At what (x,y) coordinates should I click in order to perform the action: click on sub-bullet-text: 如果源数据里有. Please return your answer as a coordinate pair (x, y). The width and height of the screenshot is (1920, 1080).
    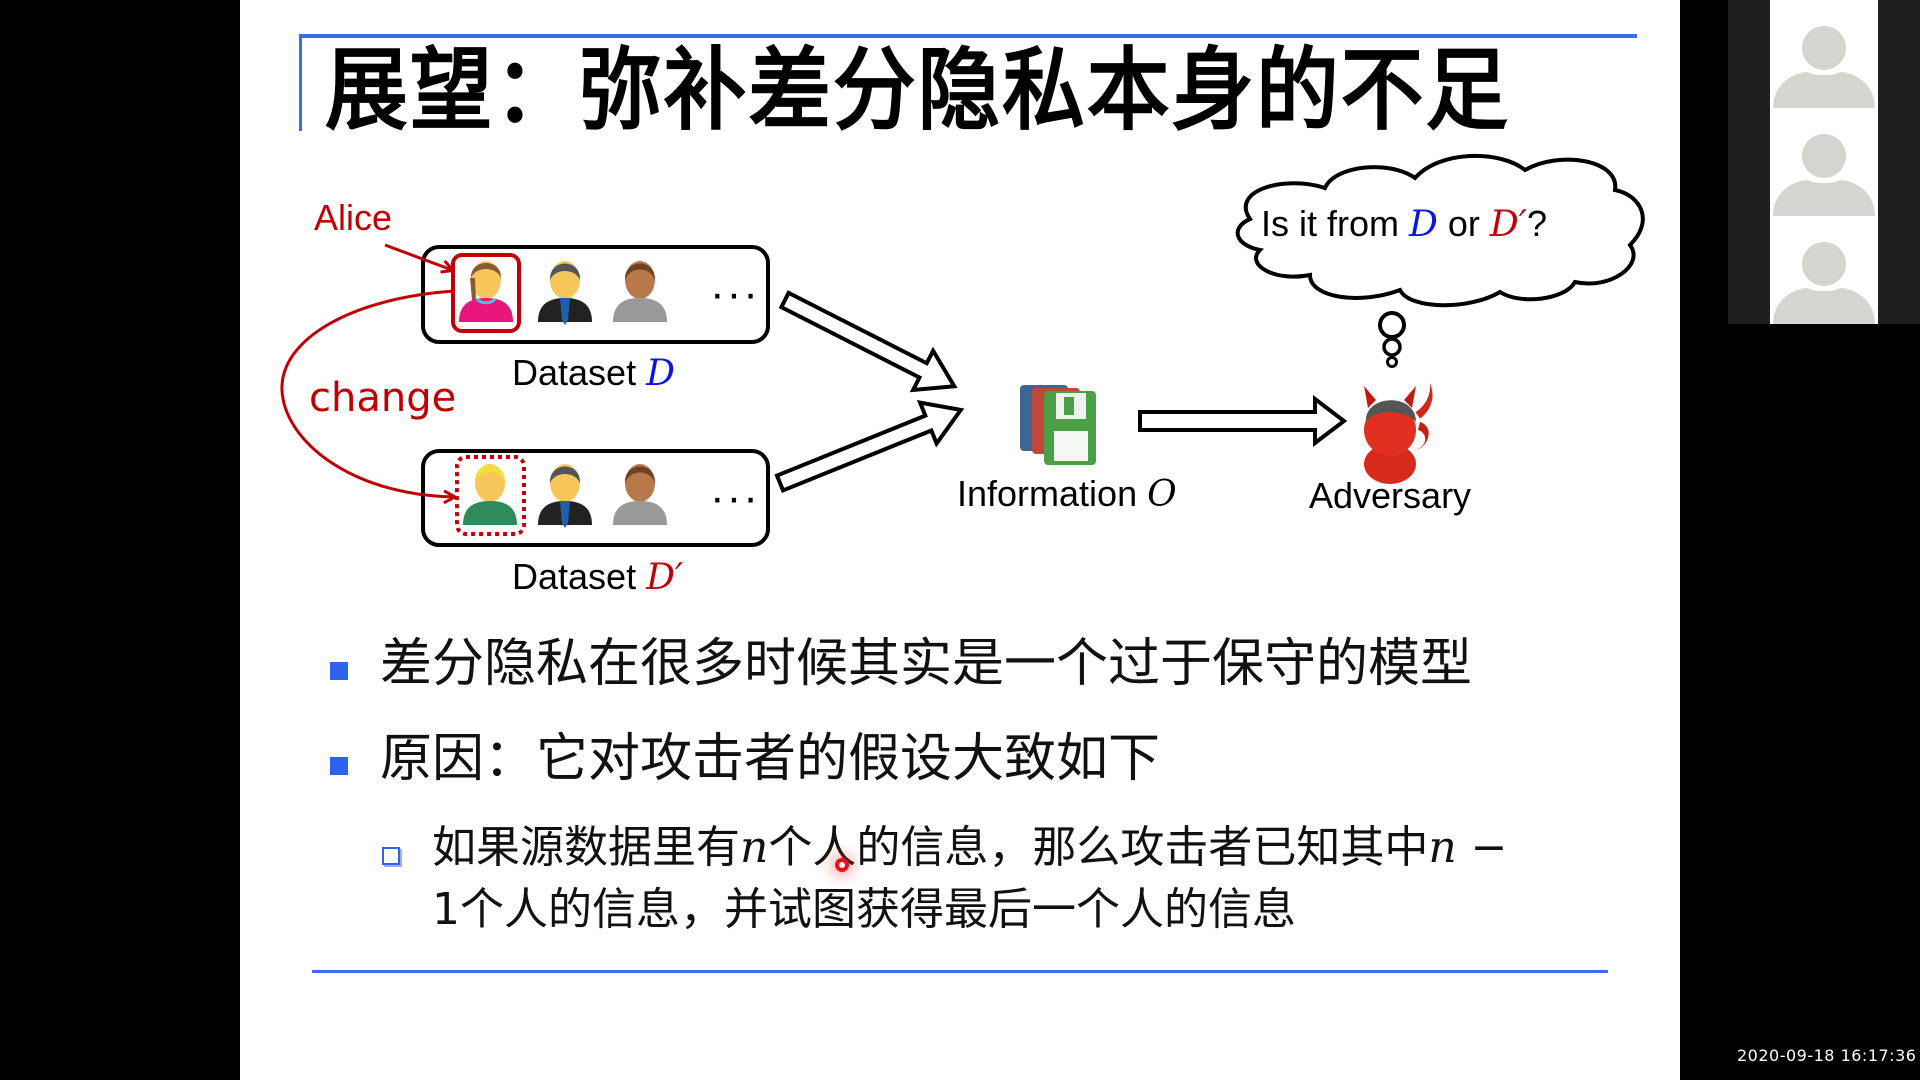
    Looking at the image, I should click on (586, 847).